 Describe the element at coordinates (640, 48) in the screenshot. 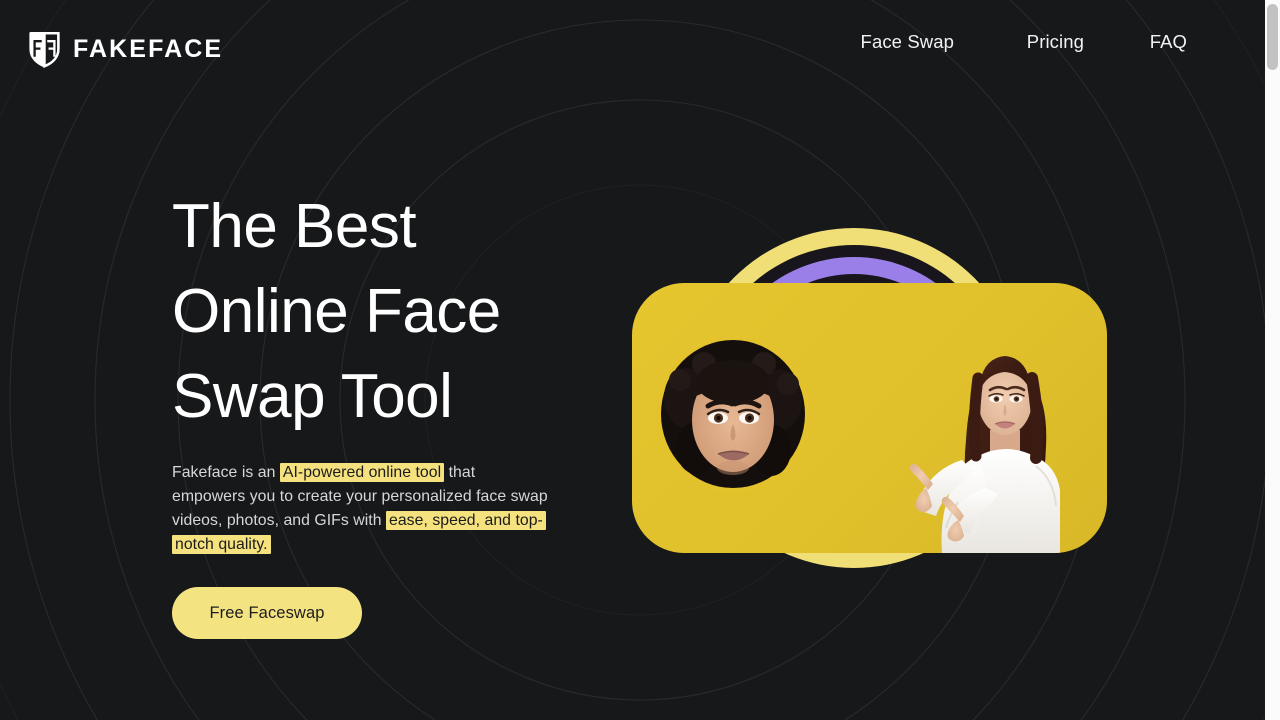

I see `site-header: FAKEFACE Face Swap Pricing FAQ` at that location.